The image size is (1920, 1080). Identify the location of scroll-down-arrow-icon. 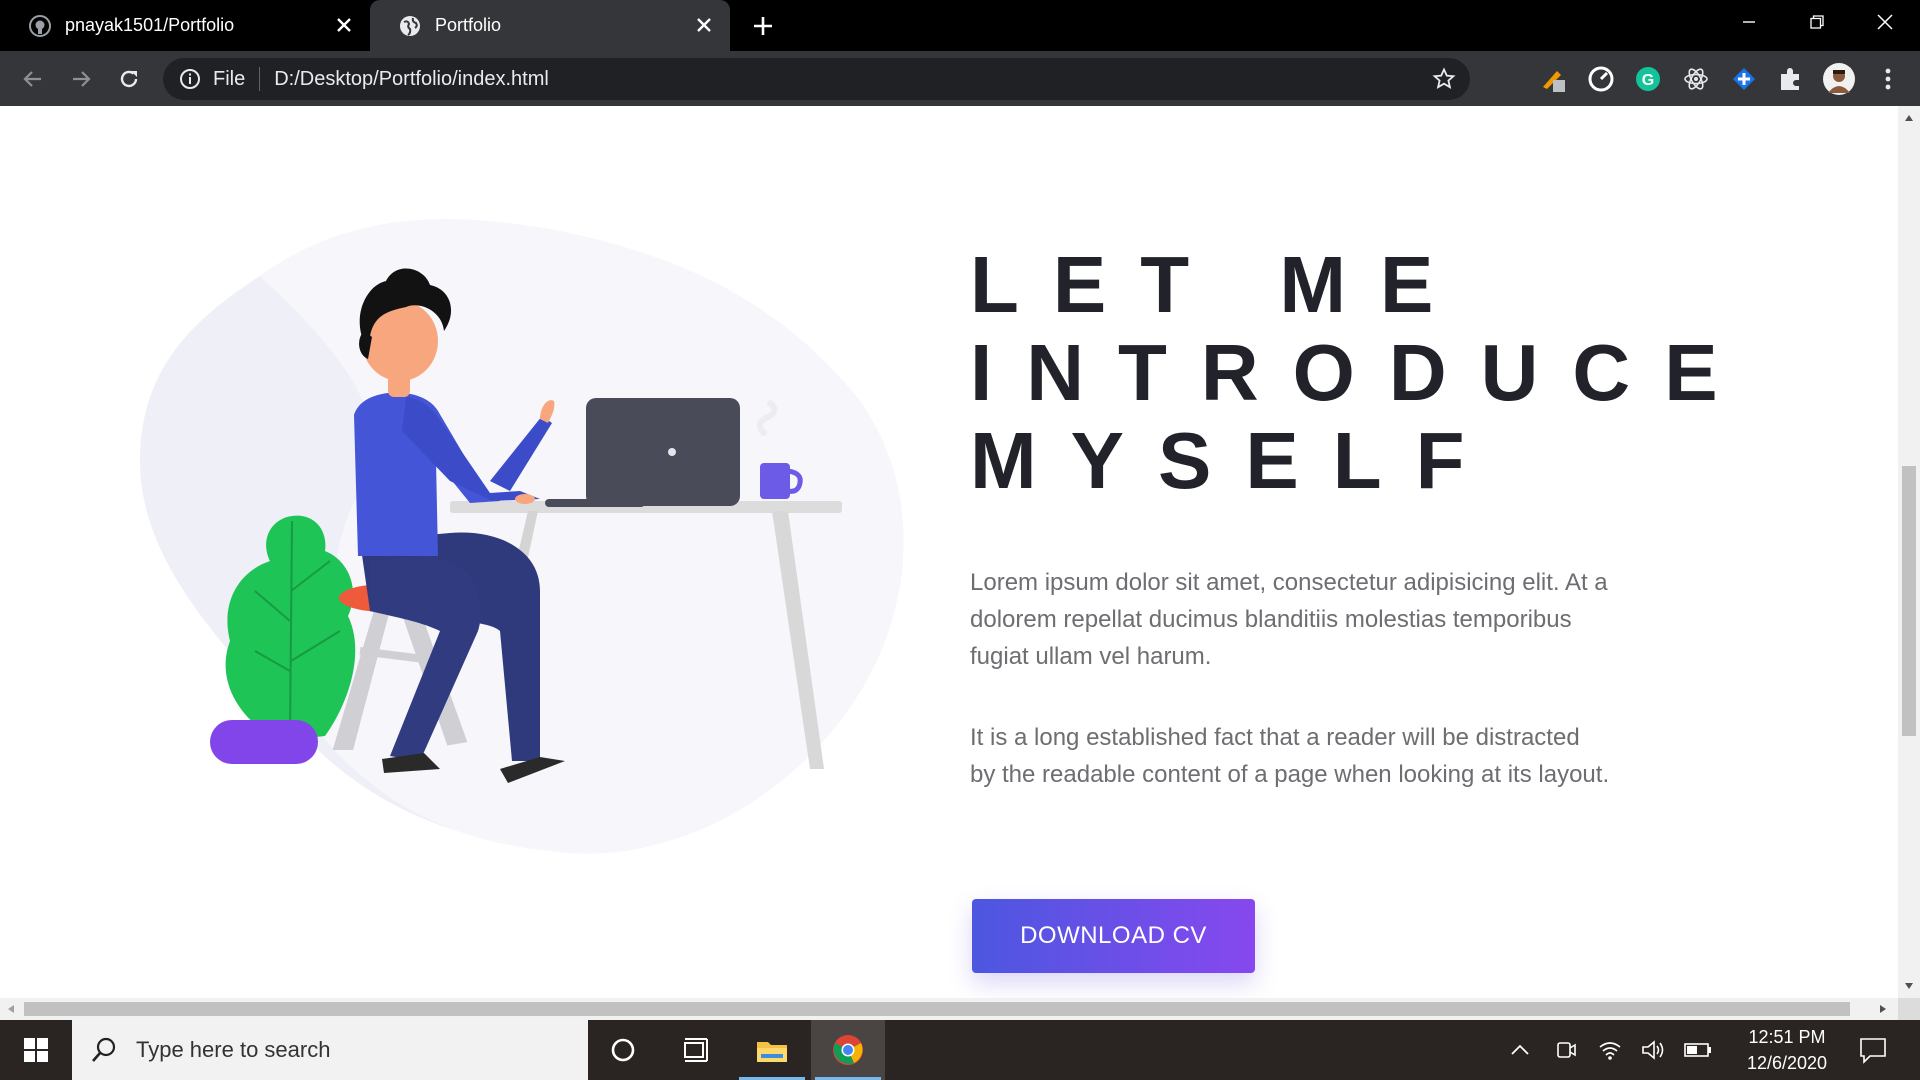
(1909, 986).